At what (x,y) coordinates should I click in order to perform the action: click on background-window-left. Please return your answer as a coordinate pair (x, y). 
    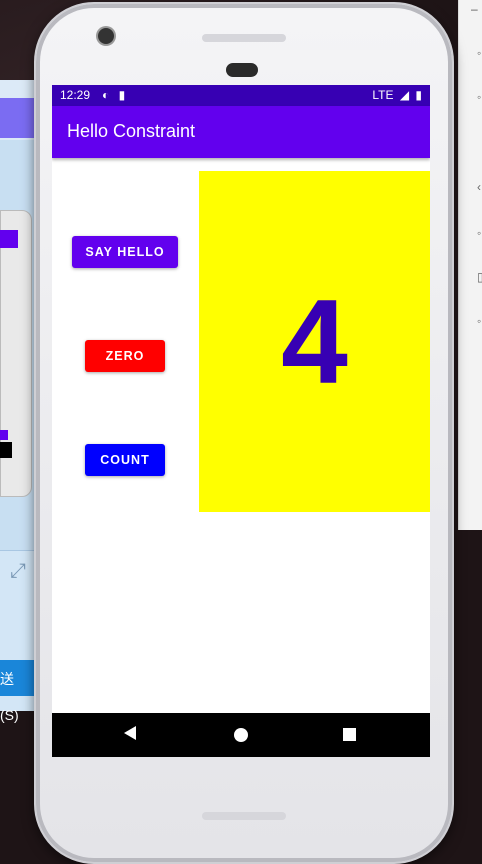
    Looking at the image, I should click on (17, 395).